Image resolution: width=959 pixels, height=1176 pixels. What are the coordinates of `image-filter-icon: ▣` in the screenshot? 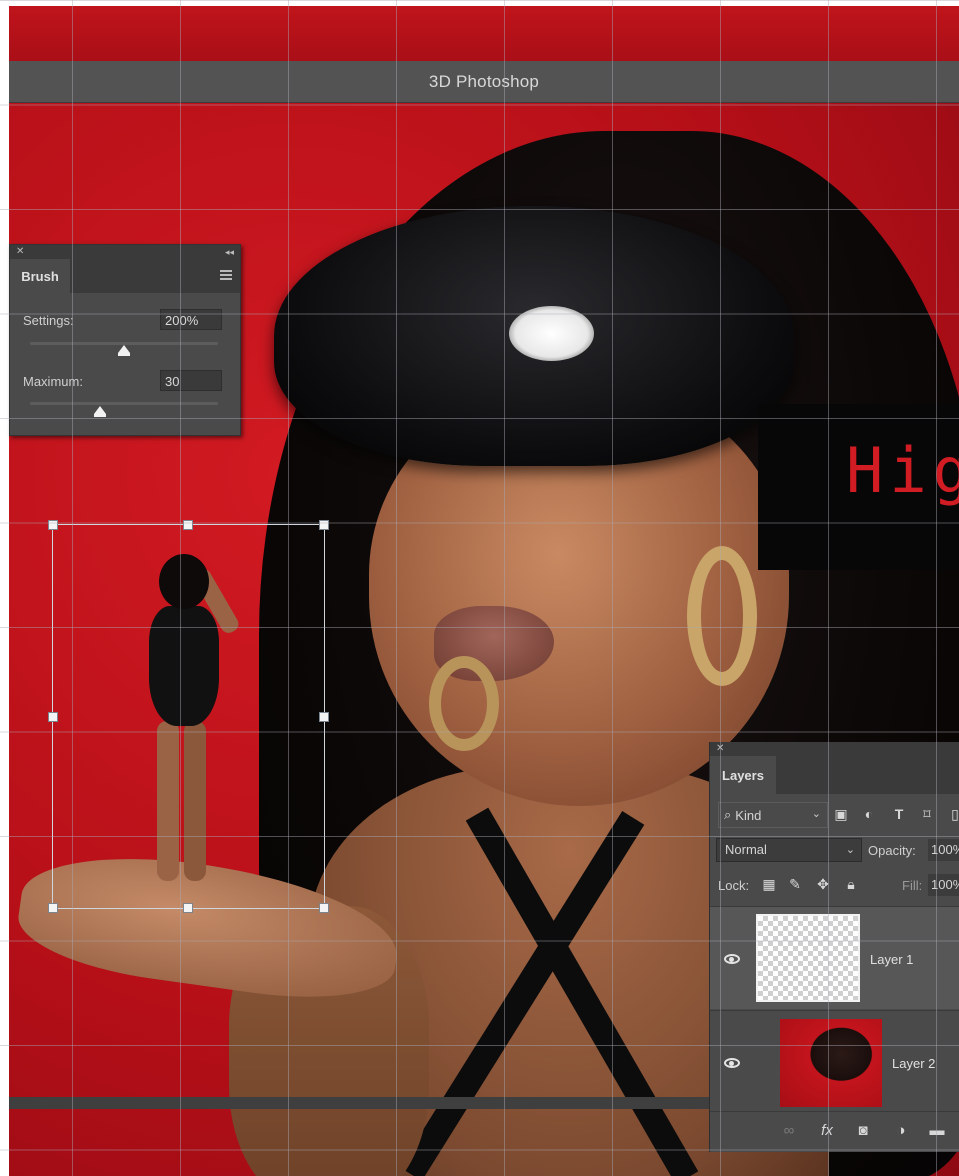 It's located at (841, 814).